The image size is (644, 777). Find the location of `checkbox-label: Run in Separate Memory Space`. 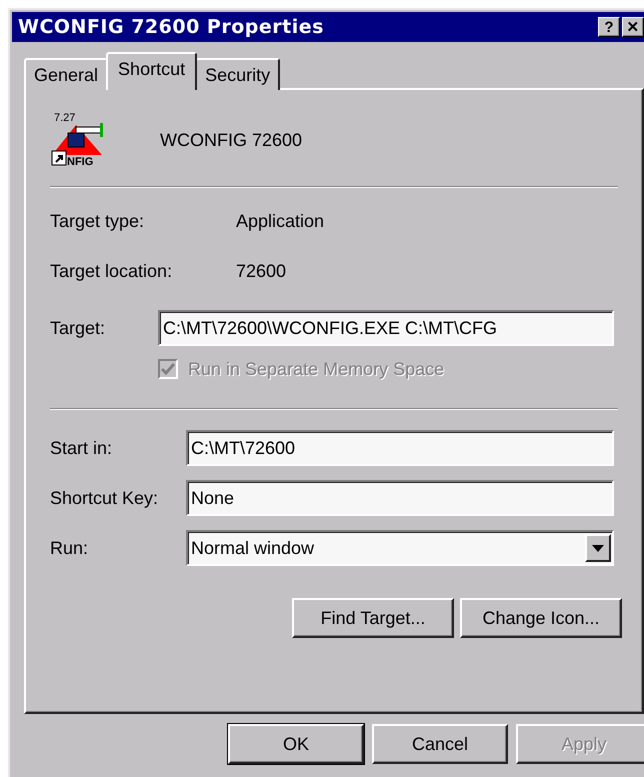

checkbox-label: Run in Separate Memory Space is located at coordinates (316, 369).